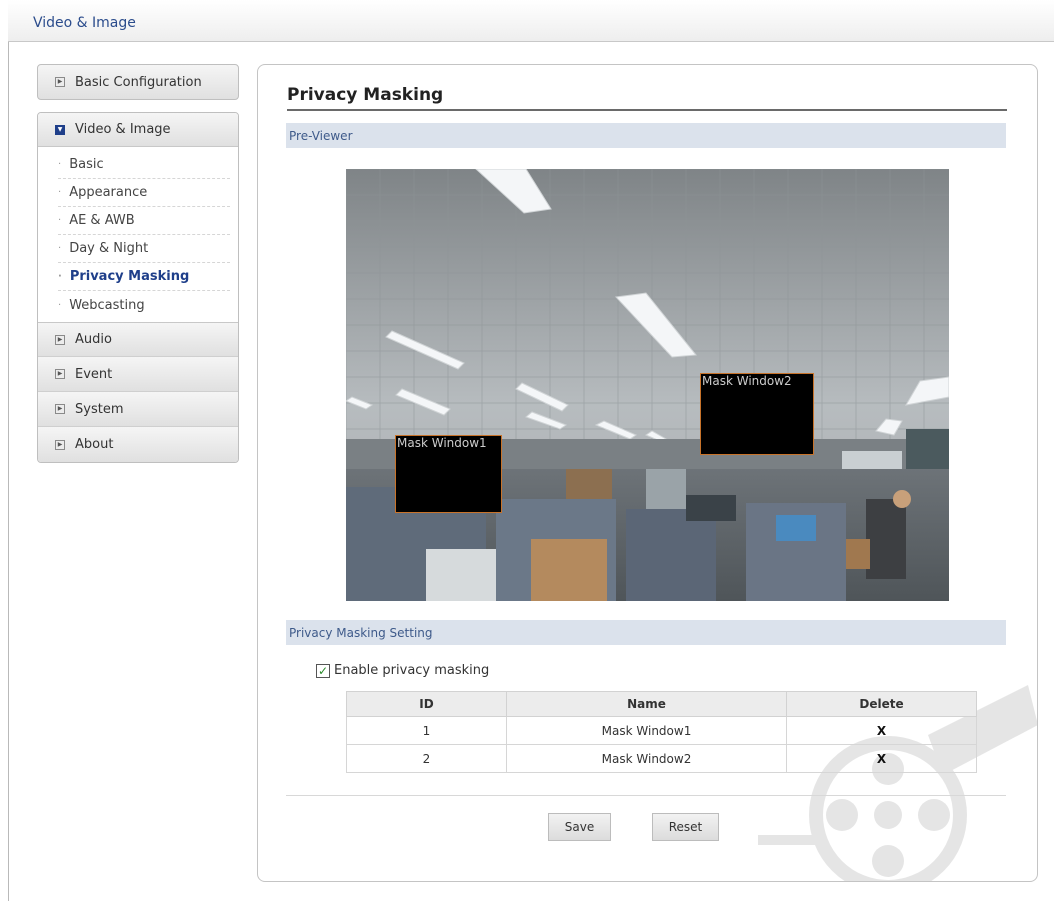 The image size is (1054, 901). Describe the element at coordinates (60, 129) in the screenshot. I see `collapse-arrow-icon: ▼` at that location.